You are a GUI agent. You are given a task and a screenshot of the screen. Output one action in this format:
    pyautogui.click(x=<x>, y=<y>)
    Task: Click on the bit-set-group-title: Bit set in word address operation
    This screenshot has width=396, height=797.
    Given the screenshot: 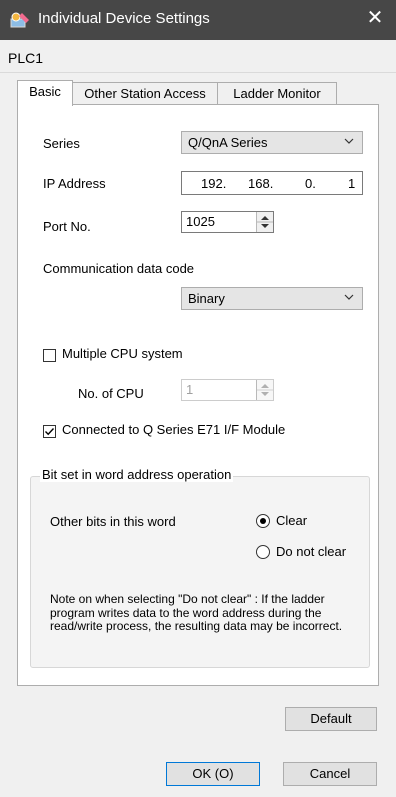 What is the action you would take?
    pyautogui.click(x=137, y=474)
    